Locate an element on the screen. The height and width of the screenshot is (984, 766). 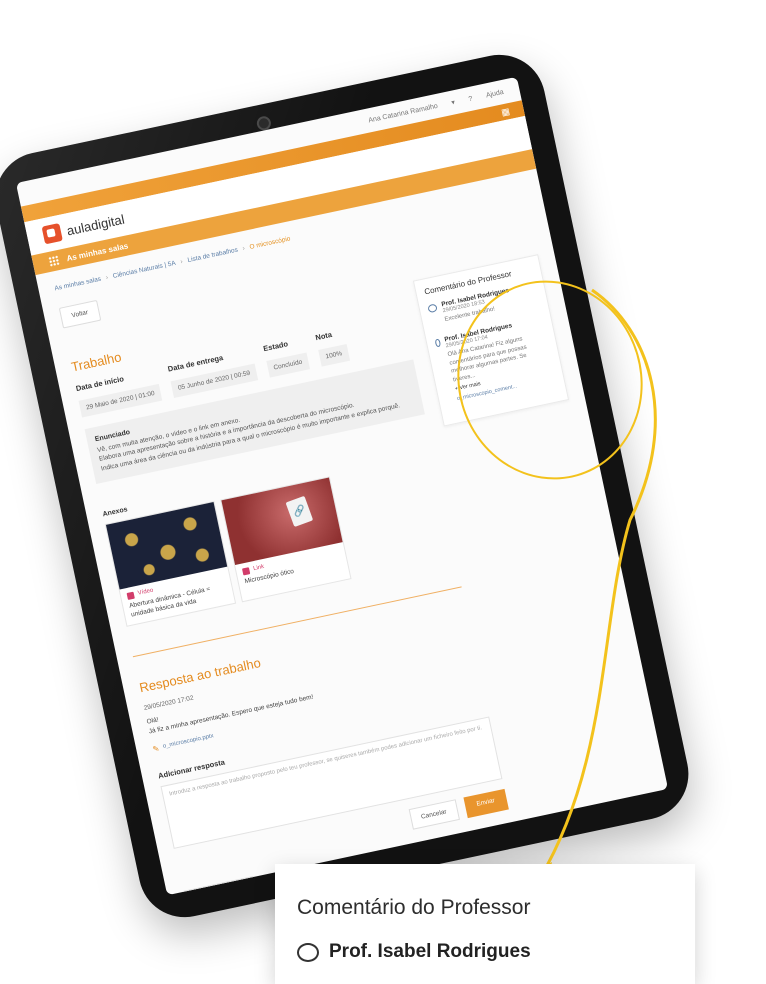
zoom-title: Comentário do Professor is located at coordinates (414, 907).